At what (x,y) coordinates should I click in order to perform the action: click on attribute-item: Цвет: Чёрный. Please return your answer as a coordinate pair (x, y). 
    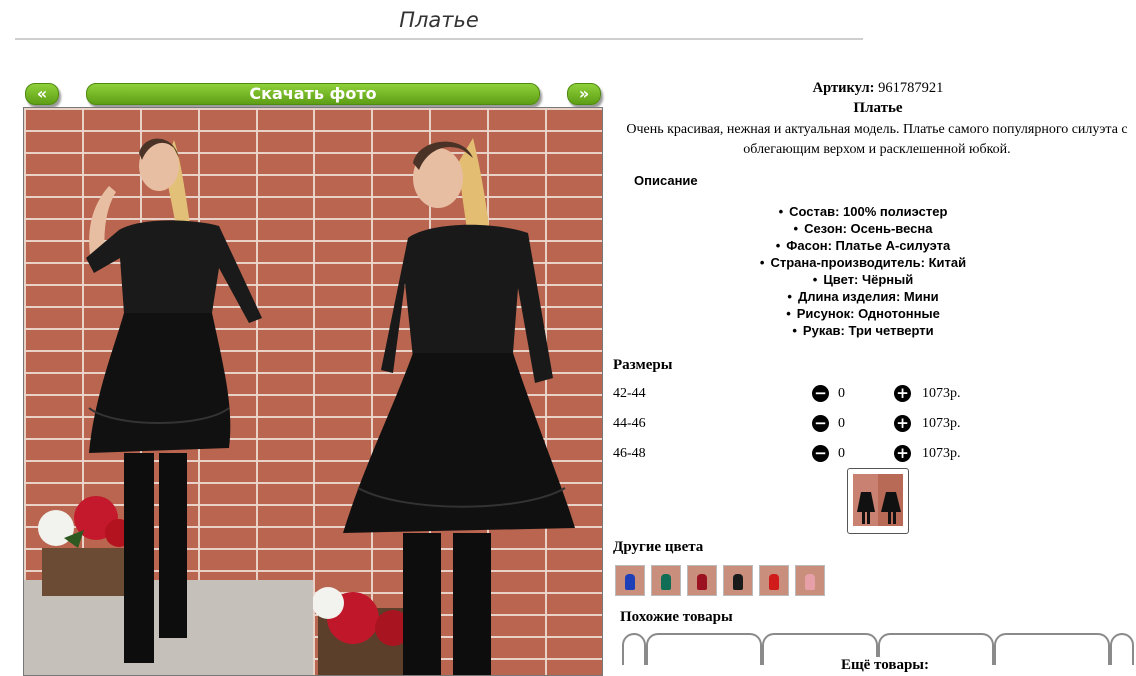
    Looking at the image, I should click on (863, 279).